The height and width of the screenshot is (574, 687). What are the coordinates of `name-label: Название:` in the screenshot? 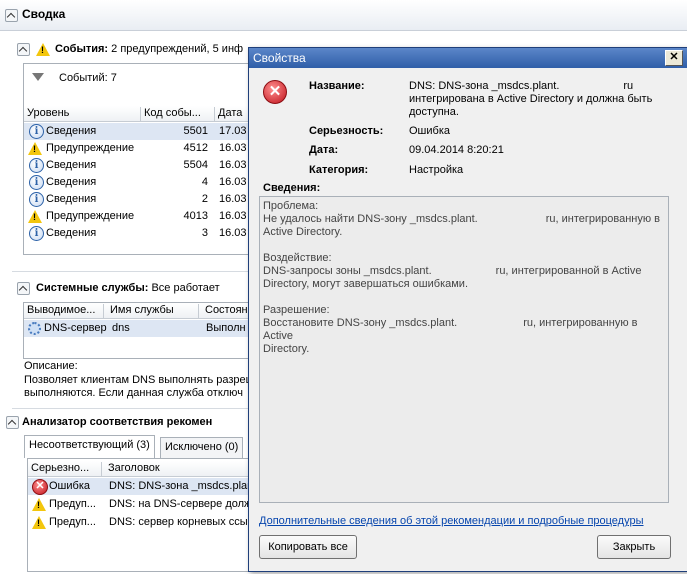 It's located at (337, 86).